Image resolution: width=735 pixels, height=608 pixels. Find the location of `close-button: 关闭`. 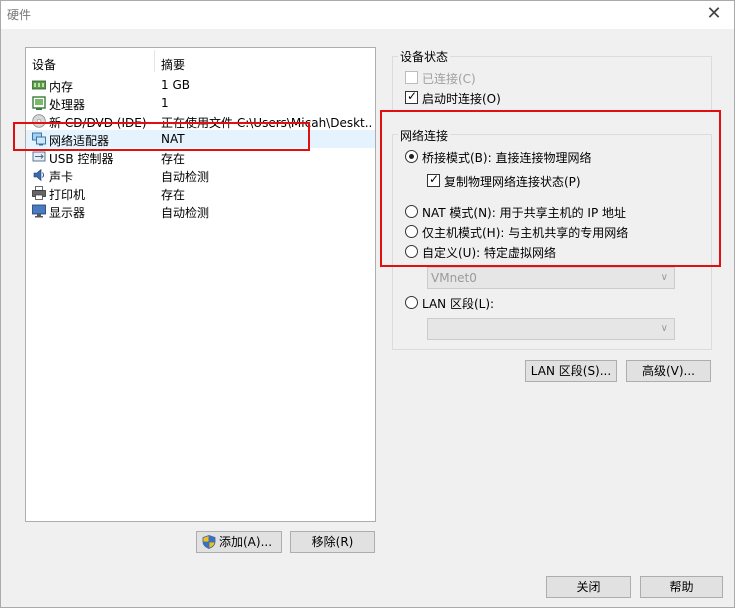

close-button: 关闭 is located at coordinates (588, 587).